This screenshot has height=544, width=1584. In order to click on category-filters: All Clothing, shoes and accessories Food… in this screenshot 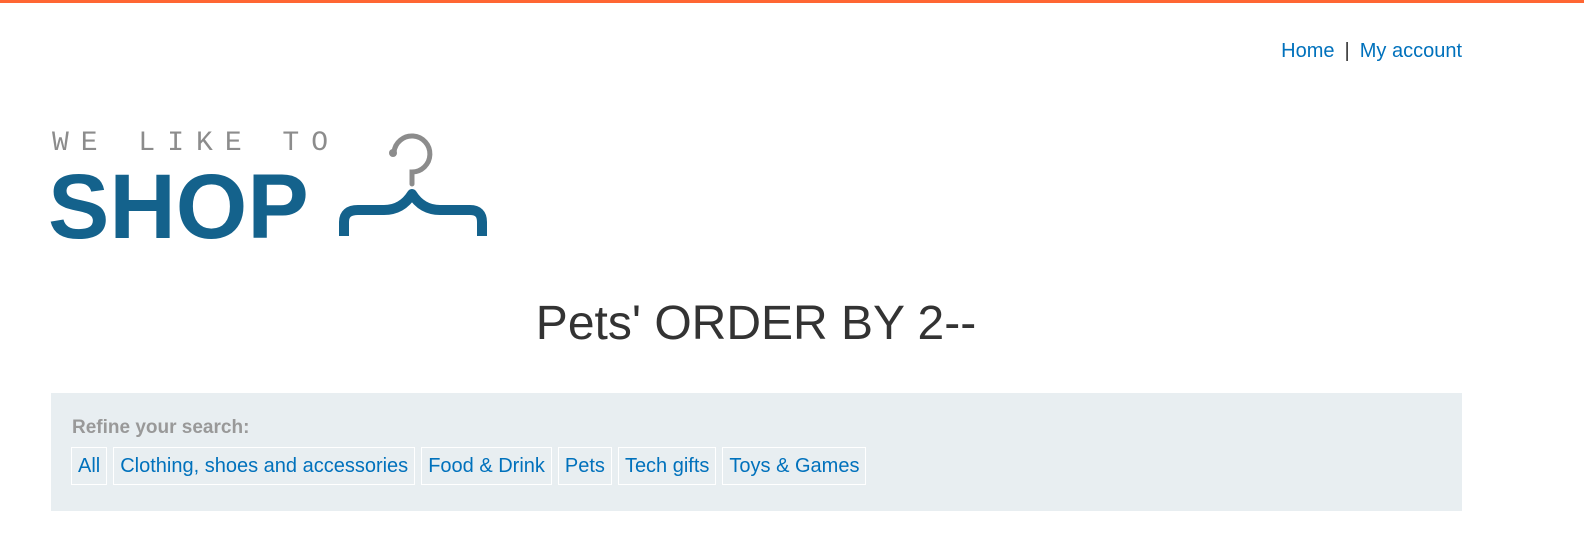, I will do `click(469, 466)`.